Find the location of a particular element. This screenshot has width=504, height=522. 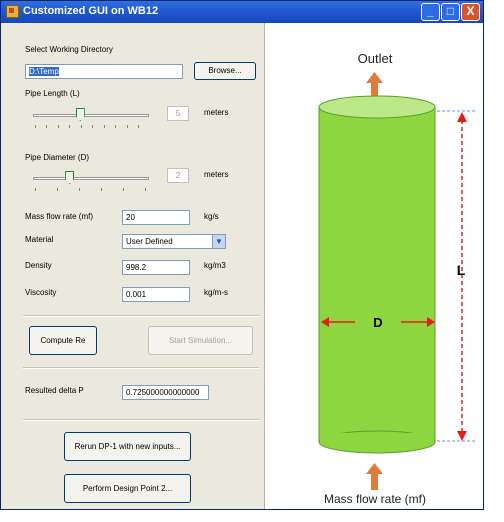

material-label: Material is located at coordinates (39, 239).